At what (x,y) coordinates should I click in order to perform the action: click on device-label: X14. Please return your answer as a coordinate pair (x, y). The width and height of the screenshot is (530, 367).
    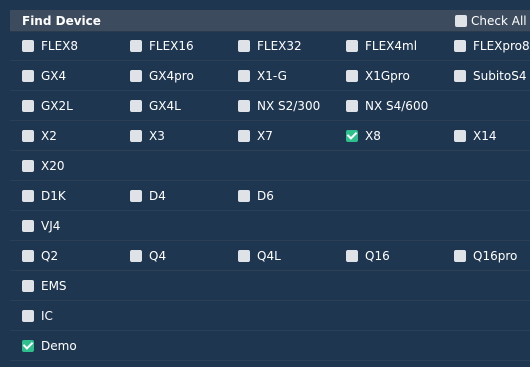
    Looking at the image, I should click on (485, 136).